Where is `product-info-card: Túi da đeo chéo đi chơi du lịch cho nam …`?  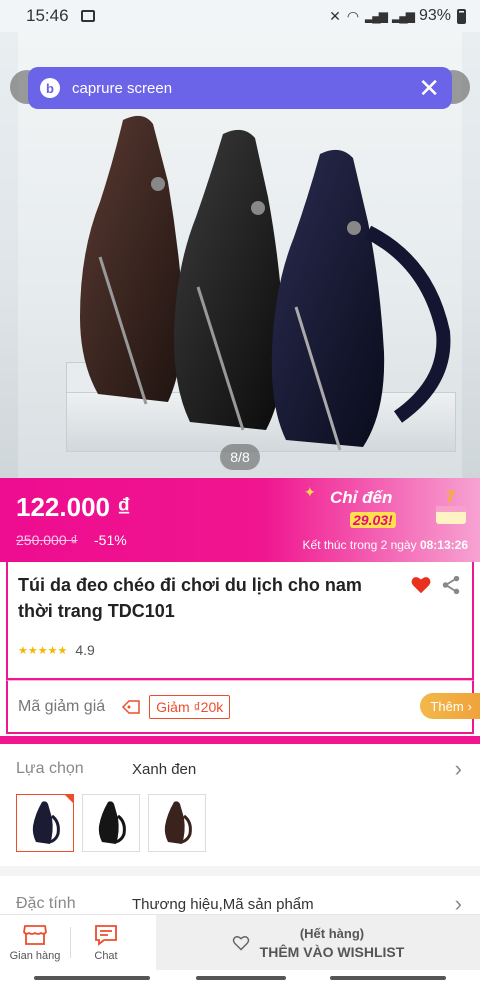
product-info-card: Túi da đeo chéo đi chơi du lịch cho nam … is located at coordinates (240, 621).